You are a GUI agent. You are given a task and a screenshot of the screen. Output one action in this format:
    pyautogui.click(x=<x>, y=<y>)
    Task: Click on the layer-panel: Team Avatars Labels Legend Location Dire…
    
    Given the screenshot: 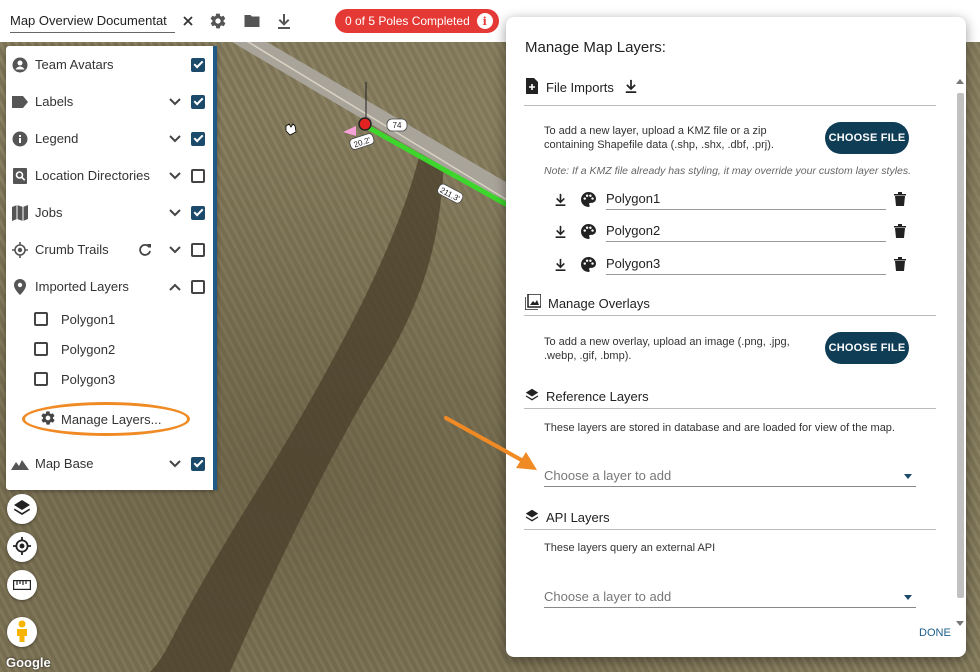 What is the action you would take?
    pyautogui.click(x=111, y=268)
    